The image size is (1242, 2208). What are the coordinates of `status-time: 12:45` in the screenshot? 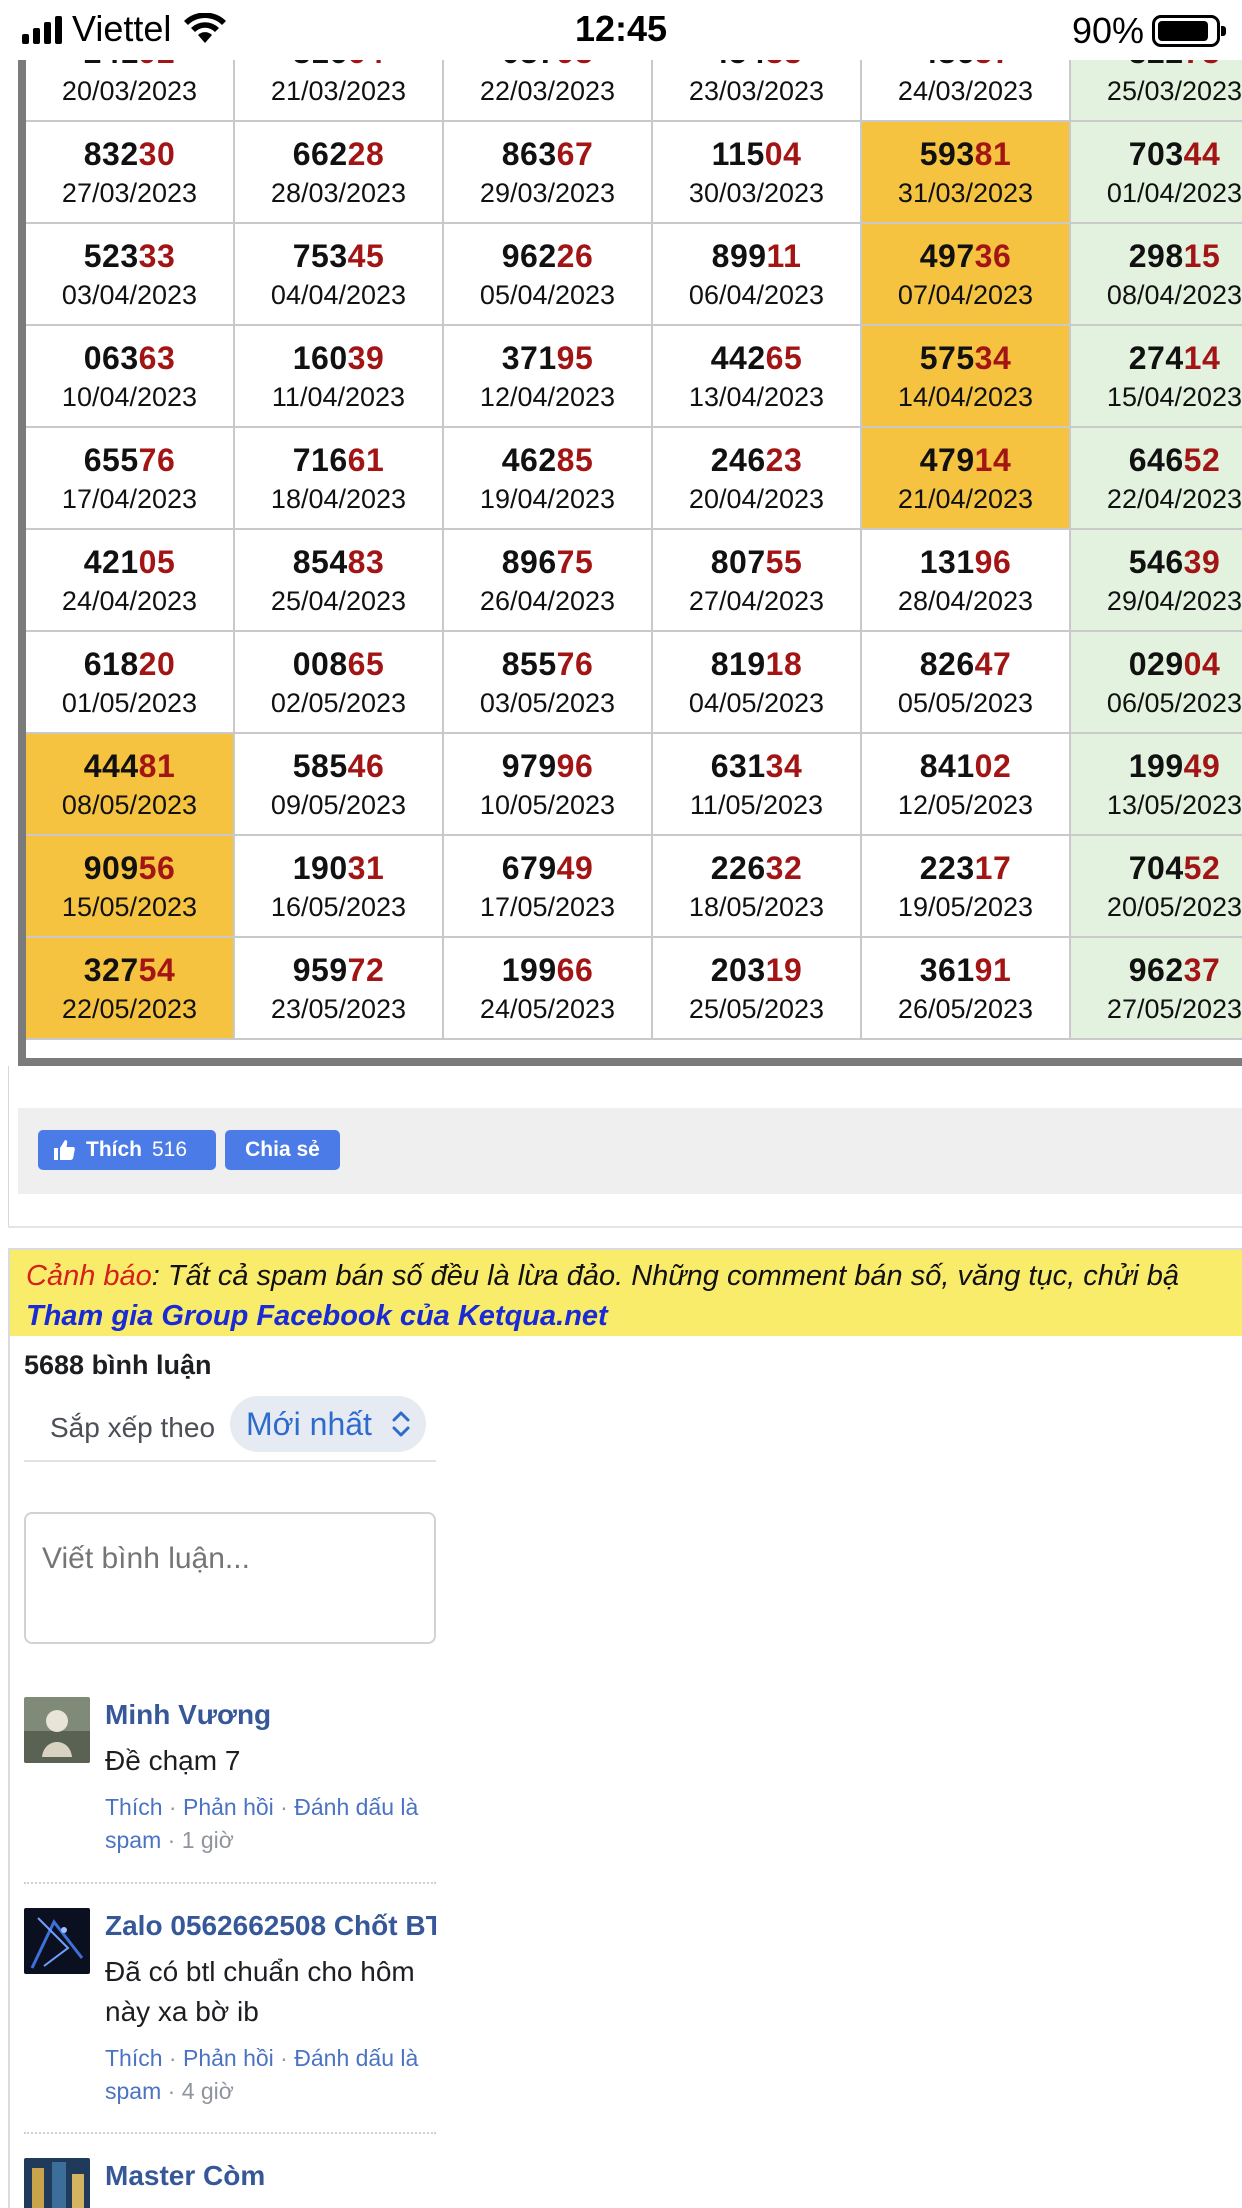 It's located at (621, 28).